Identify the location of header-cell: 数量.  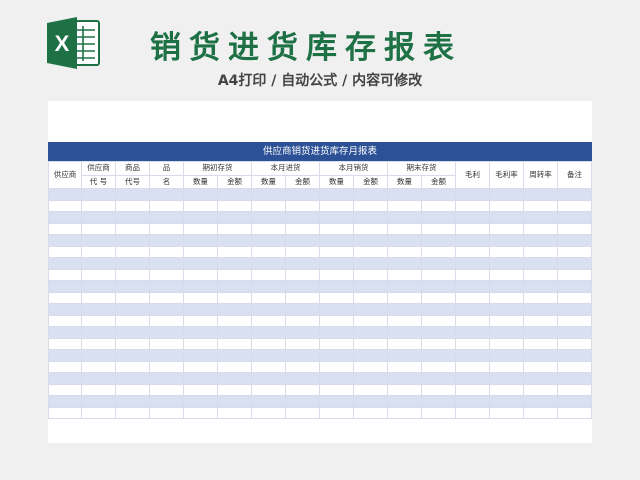
(336, 181).